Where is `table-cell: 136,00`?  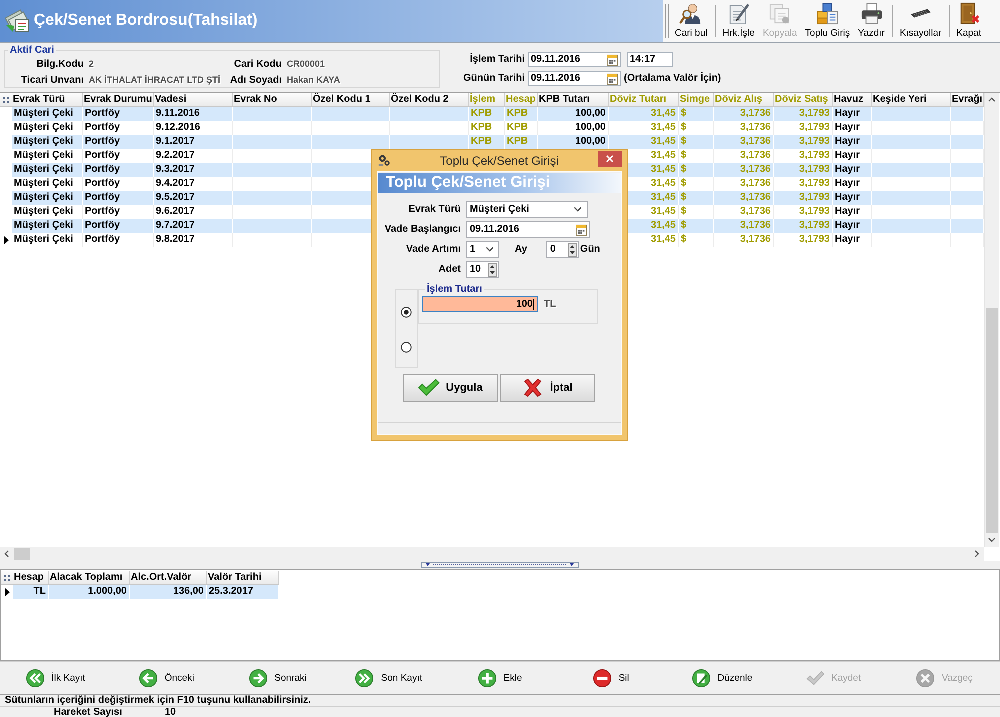
table-cell: 136,00 is located at coordinates (168, 592).